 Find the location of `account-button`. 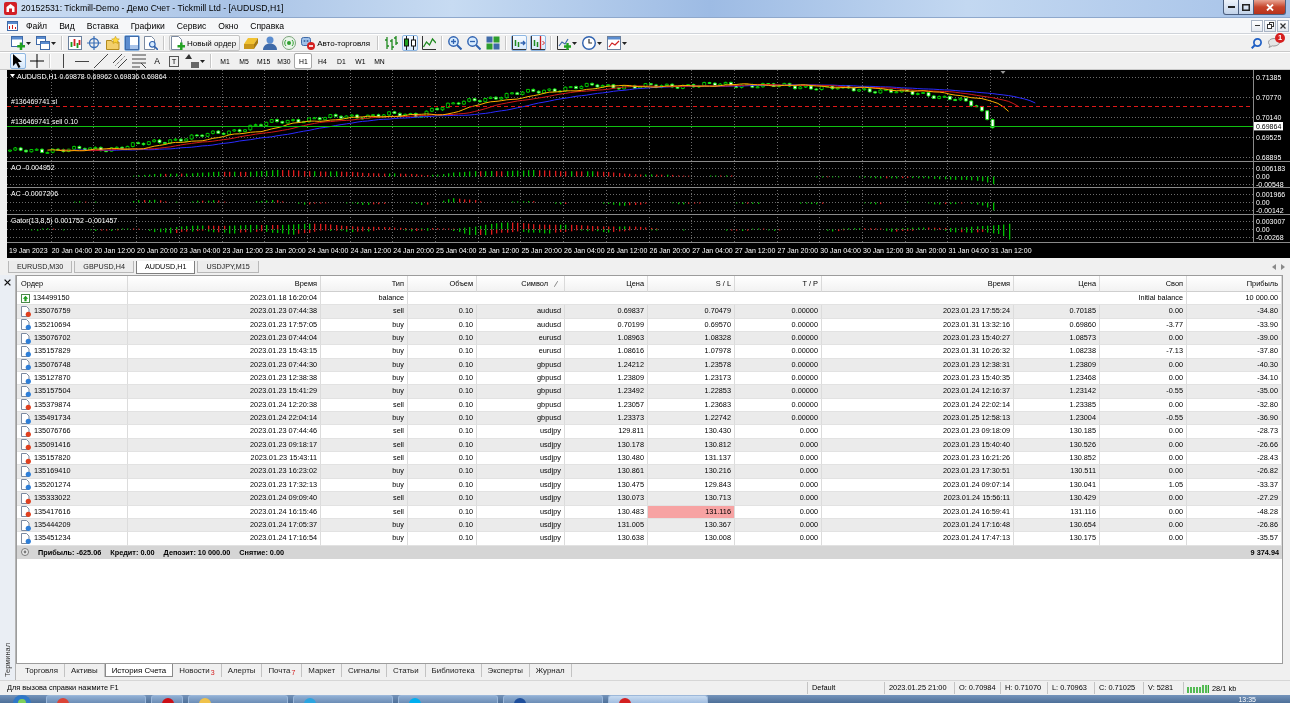

account-button is located at coordinates (270, 43).